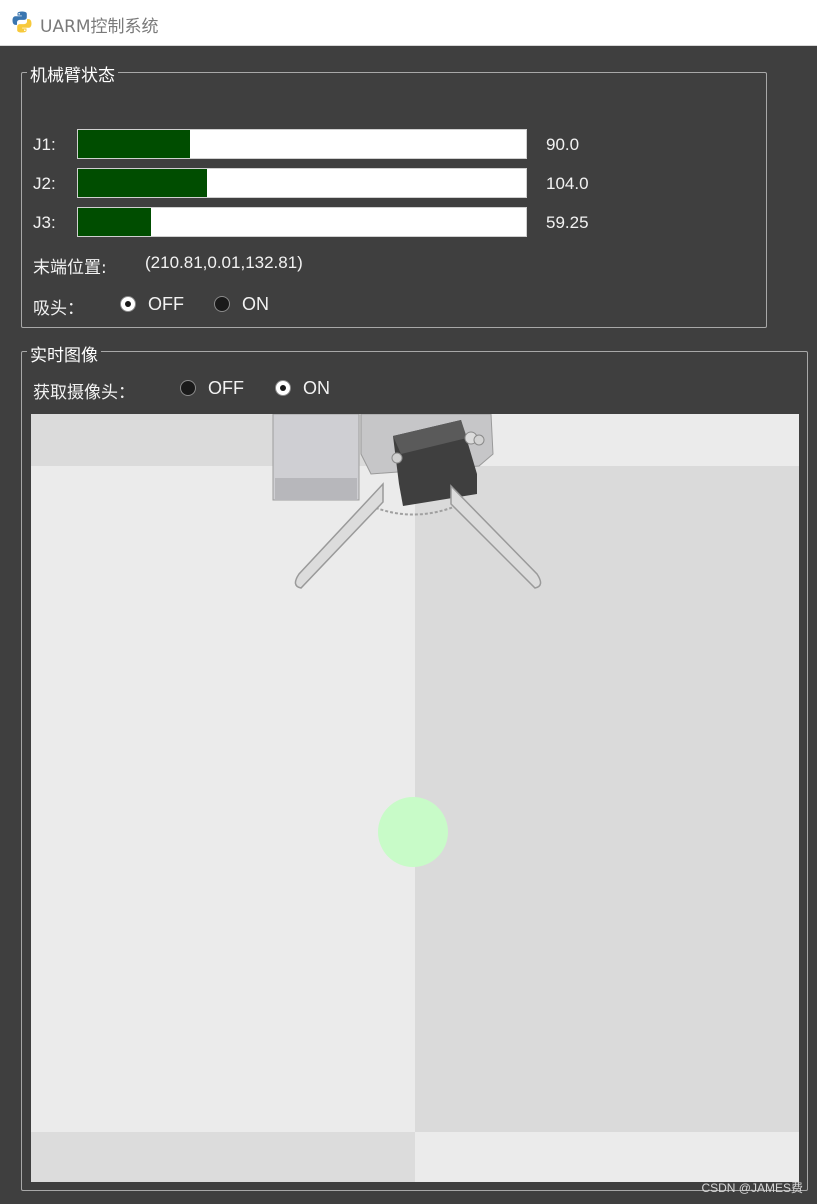  Describe the element at coordinates (316, 388) in the screenshot. I see `camera-on-label: ON` at that location.